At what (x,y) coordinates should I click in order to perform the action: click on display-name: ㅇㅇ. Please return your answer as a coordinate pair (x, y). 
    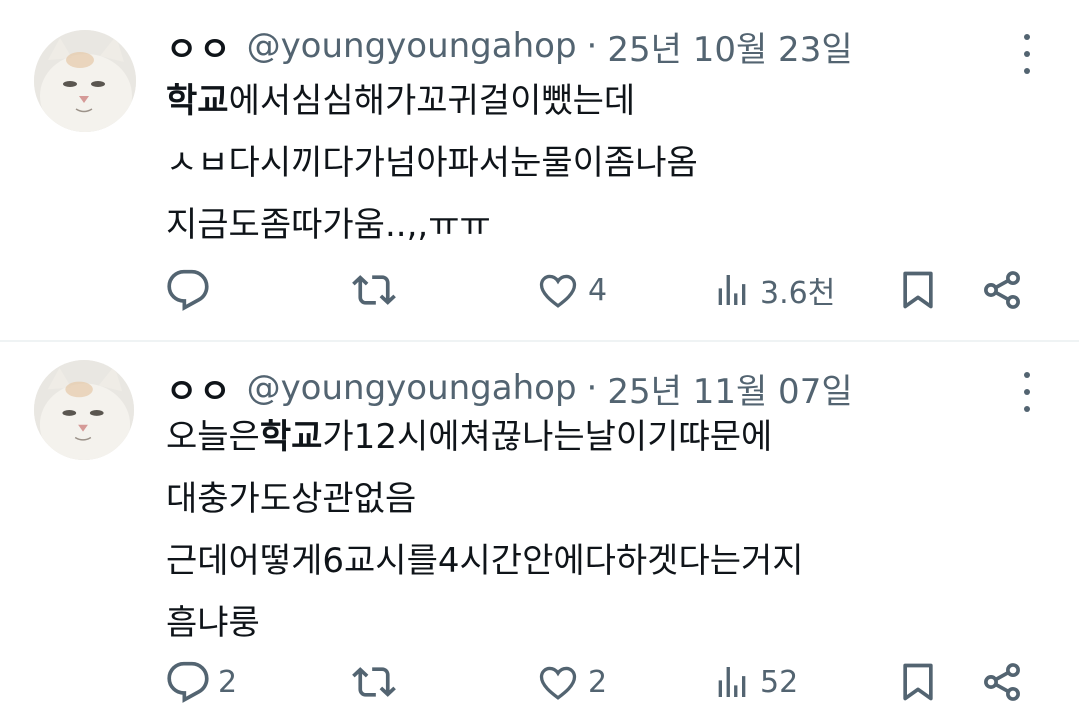
    Looking at the image, I should click on (199, 46).